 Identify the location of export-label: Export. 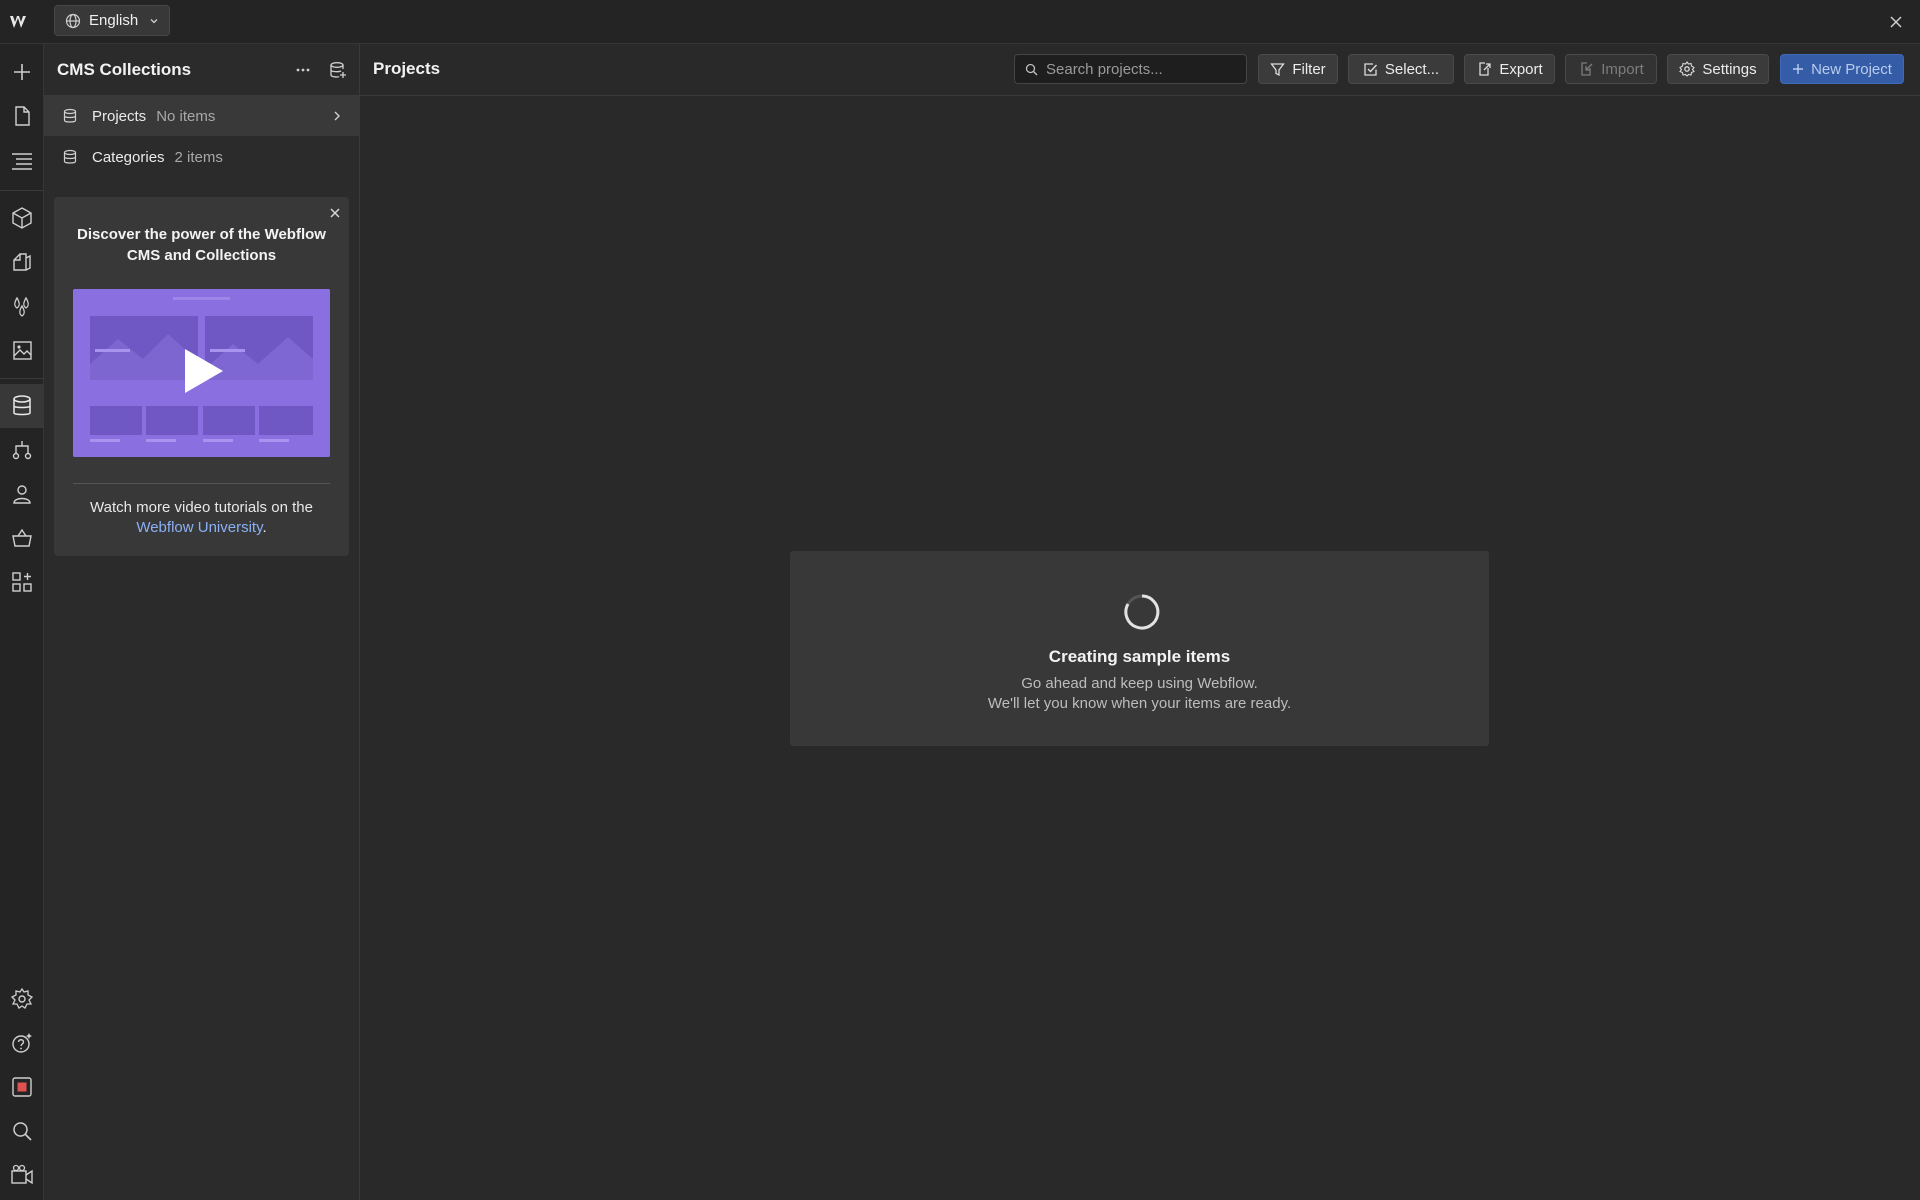
(1521, 69).